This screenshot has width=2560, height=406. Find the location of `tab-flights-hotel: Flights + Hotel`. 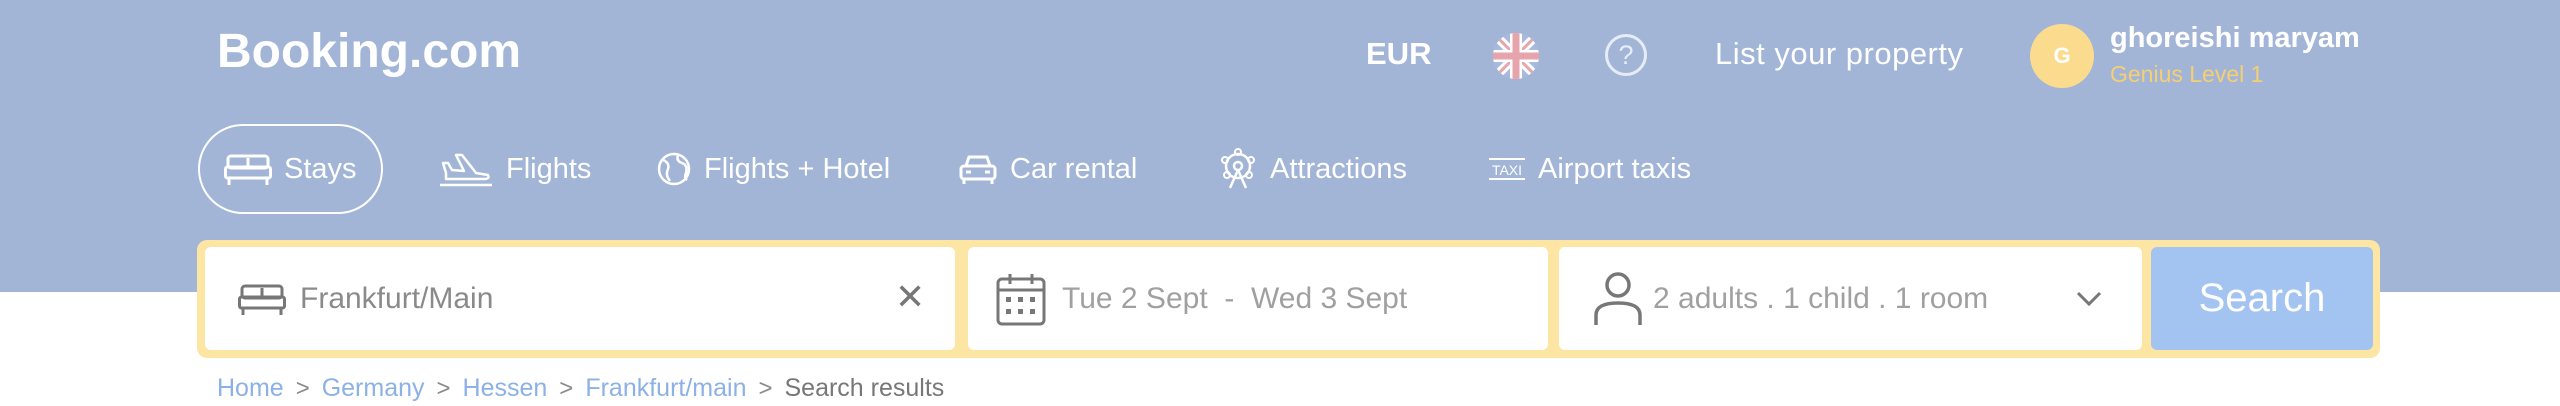

tab-flights-hotel: Flights + Hotel is located at coordinates (773, 169).